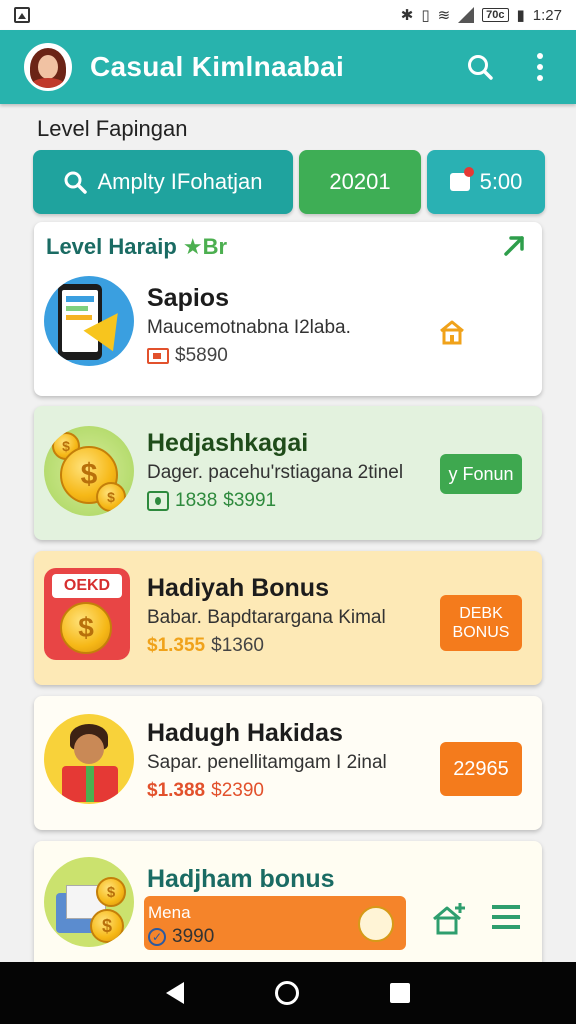 Image resolution: width=576 pixels, height=1024 pixels. I want to click on status-left, so click(22, 15).